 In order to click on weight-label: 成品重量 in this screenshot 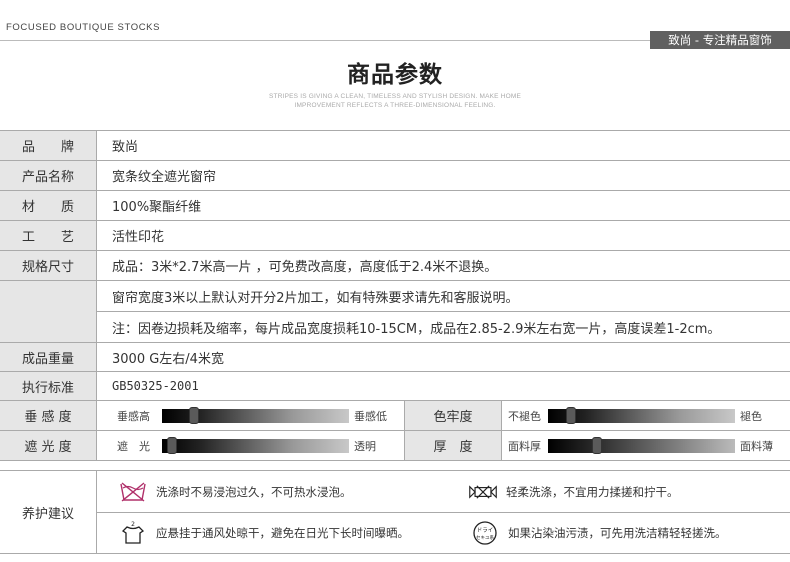, I will do `click(48, 357)`.